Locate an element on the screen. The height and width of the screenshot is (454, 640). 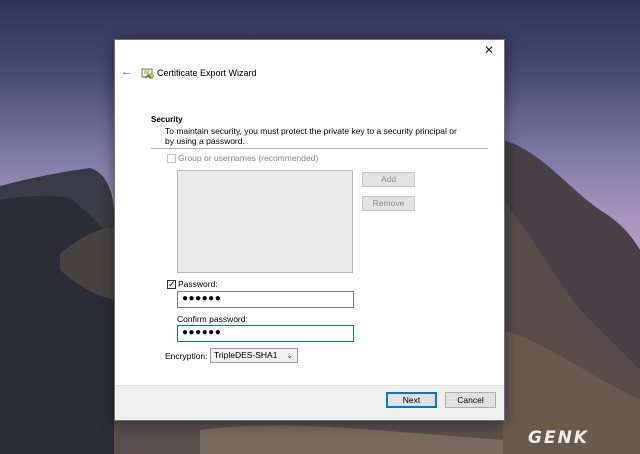
remove-button: Remove is located at coordinates (388, 203).